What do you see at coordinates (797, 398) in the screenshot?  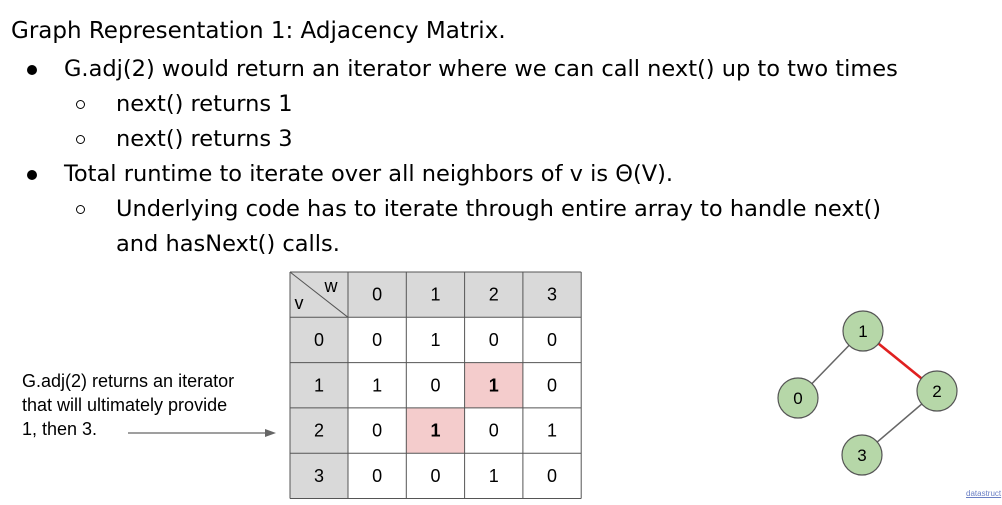 I see `graph-node-label: 0` at bounding box center [797, 398].